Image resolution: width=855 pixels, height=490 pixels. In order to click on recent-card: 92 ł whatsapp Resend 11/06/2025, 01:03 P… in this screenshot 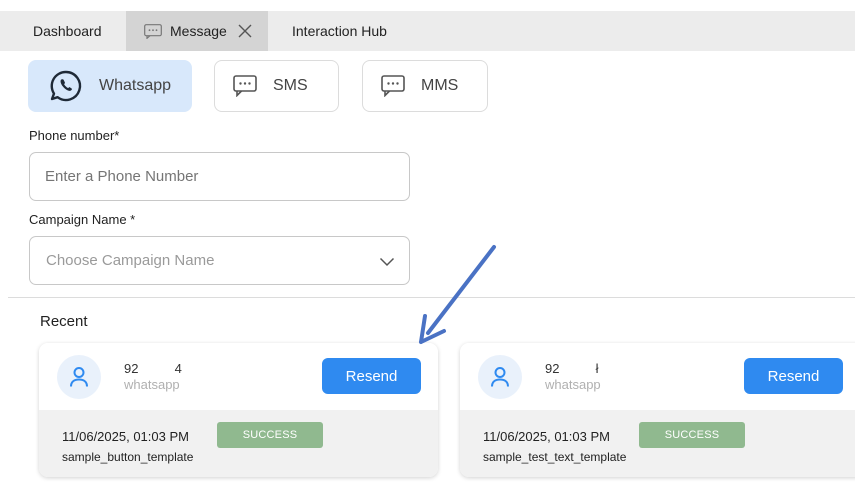, I will do `click(657, 410)`.